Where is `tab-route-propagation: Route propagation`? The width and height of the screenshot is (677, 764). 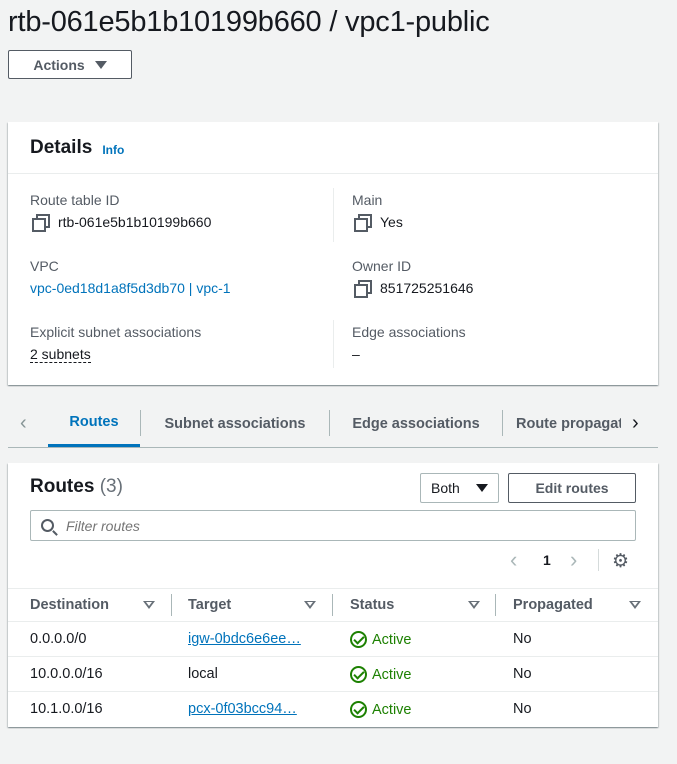 tab-route-propagation: Route propagation is located at coordinates (568, 423).